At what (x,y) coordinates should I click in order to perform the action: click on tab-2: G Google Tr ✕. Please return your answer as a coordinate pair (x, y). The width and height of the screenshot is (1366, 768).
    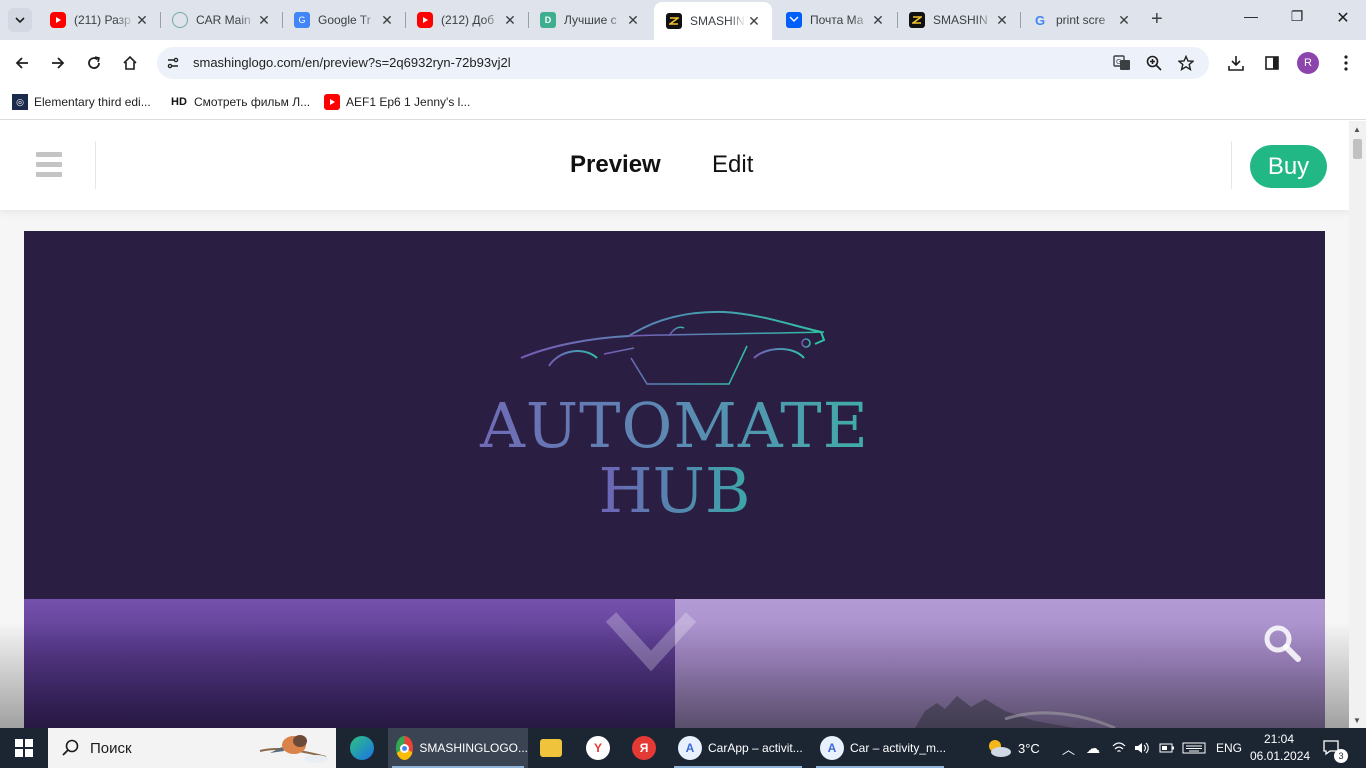
    Looking at the image, I should click on (343, 20).